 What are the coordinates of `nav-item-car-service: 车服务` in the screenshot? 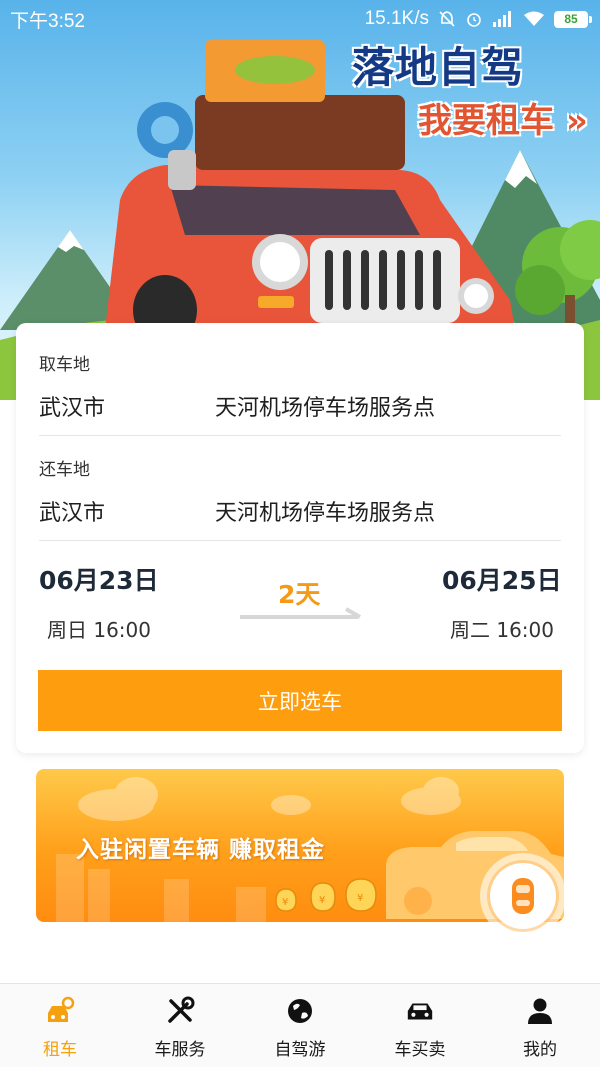 It's located at (180, 1025).